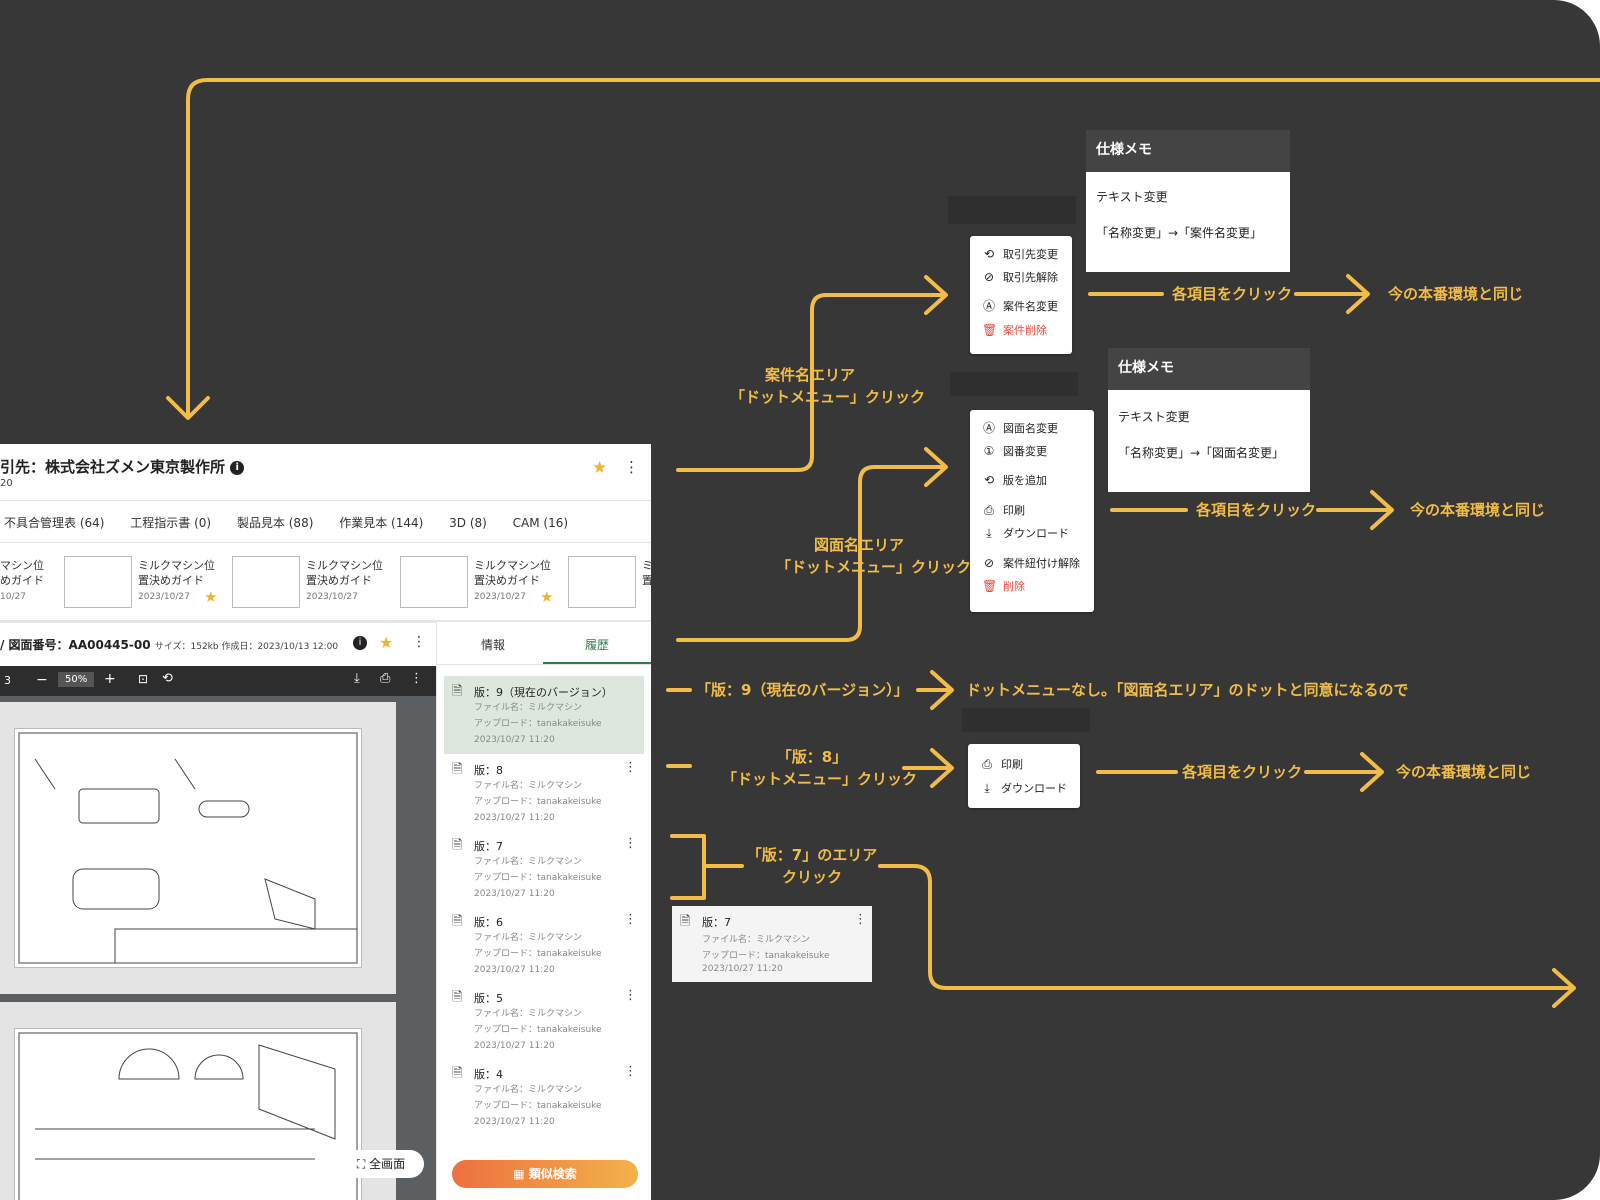 The width and height of the screenshot is (1600, 1200). I want to click on menu-item-remove-client: ⊘ 取引先解除, so click(1020, 277).